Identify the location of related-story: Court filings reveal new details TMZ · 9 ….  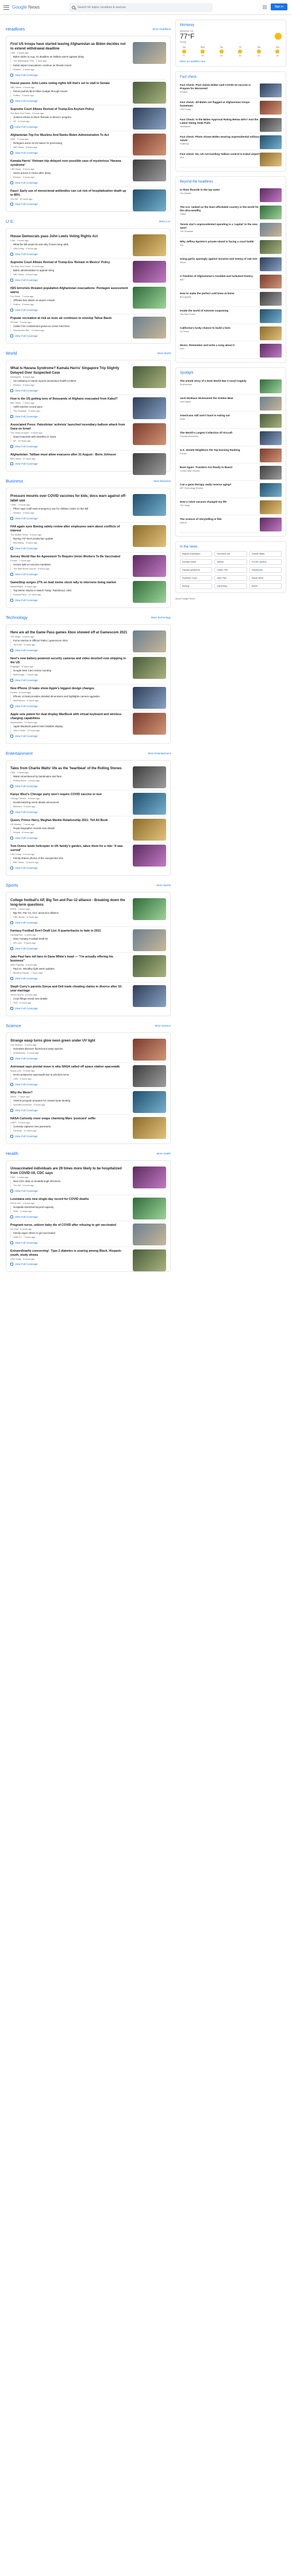
(69, 1001).